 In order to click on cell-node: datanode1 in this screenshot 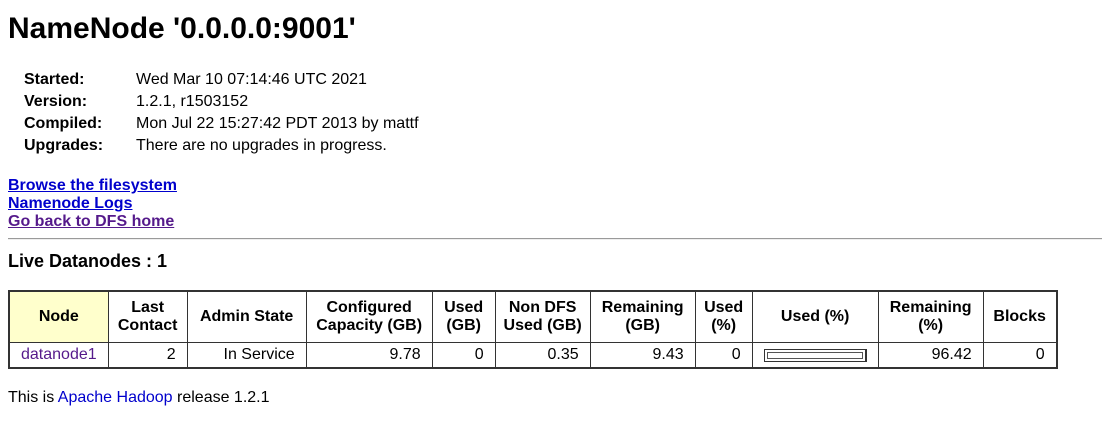, I will do `click(58, 355)`.